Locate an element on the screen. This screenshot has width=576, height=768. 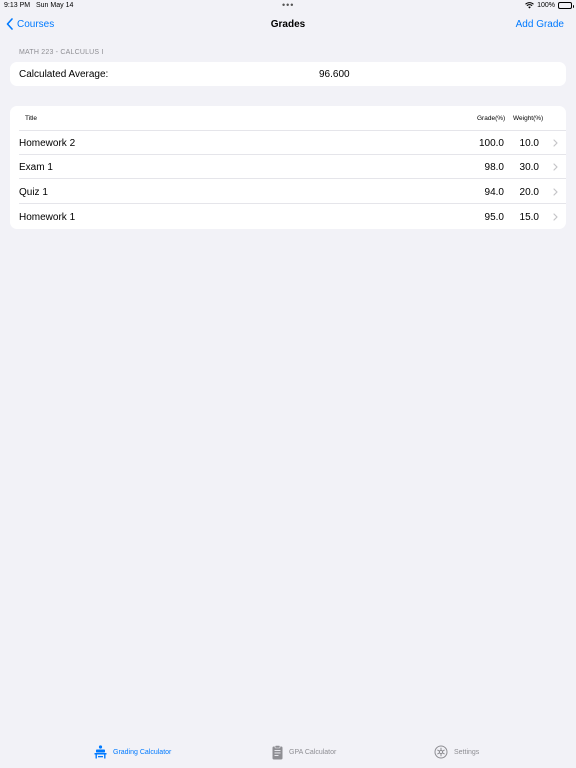
row-grade: 100.0 is located at coordinates (491, 143).